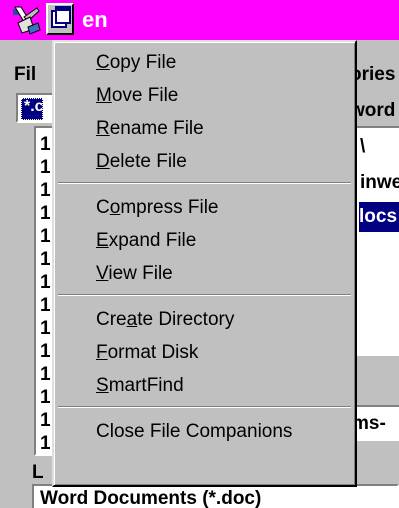 The width and height of the screenshot is (399, 508). Describe the element at coordinates (379, 183) in the screenshot. I see `directory-item: inwe` at that location.